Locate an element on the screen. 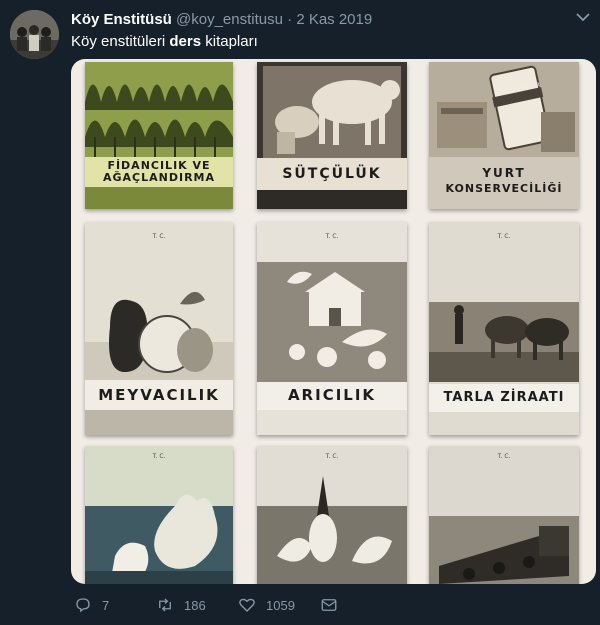  book-cover: FİDANCILIK VE AĞAÇLANDIRMA is located at coordinates (159, 135).